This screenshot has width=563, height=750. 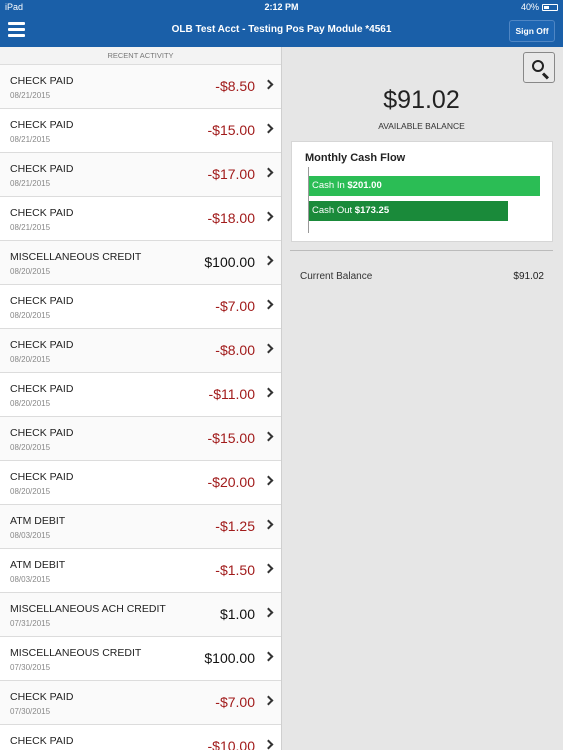 What do you see at coordinates (237, 614) in the screenshot?
I see `transaction-amount: $1.00` at bounding box center [237, 614].